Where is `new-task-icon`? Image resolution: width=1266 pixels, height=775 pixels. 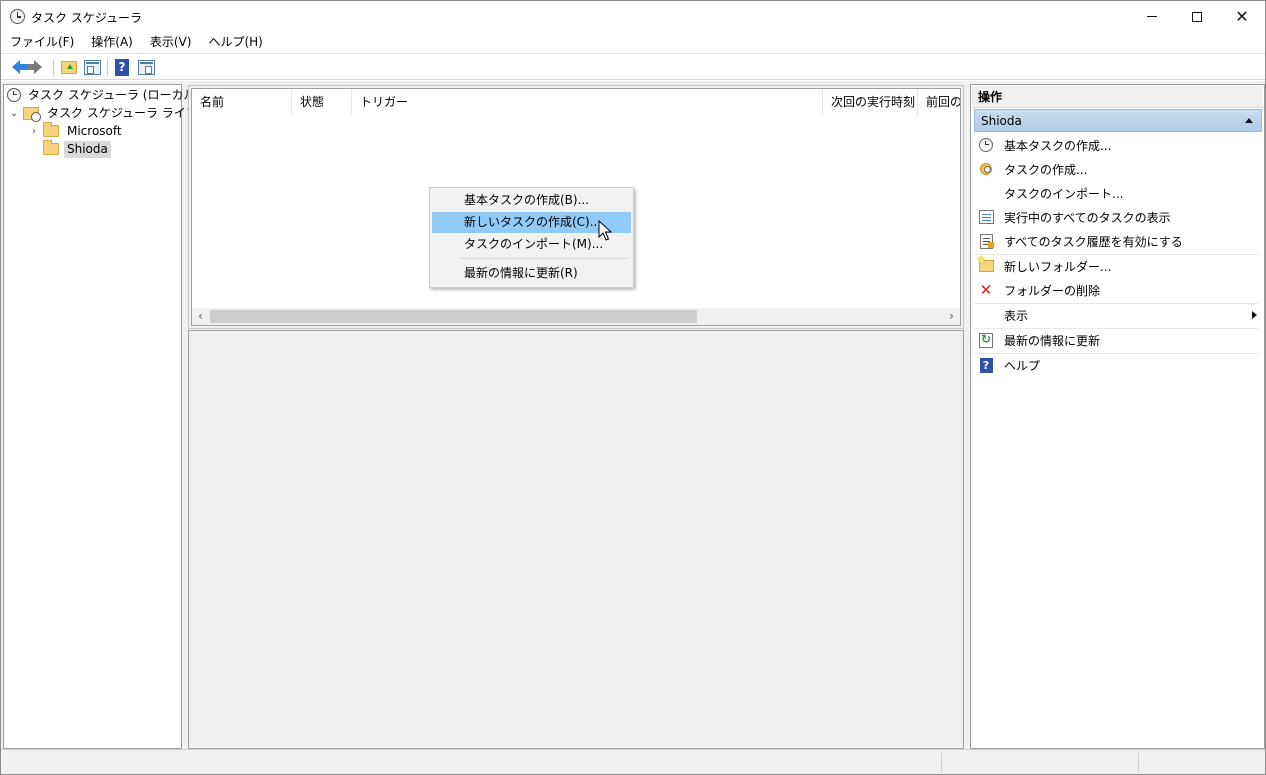
new-task-icon is located at coordinates (986, 169).